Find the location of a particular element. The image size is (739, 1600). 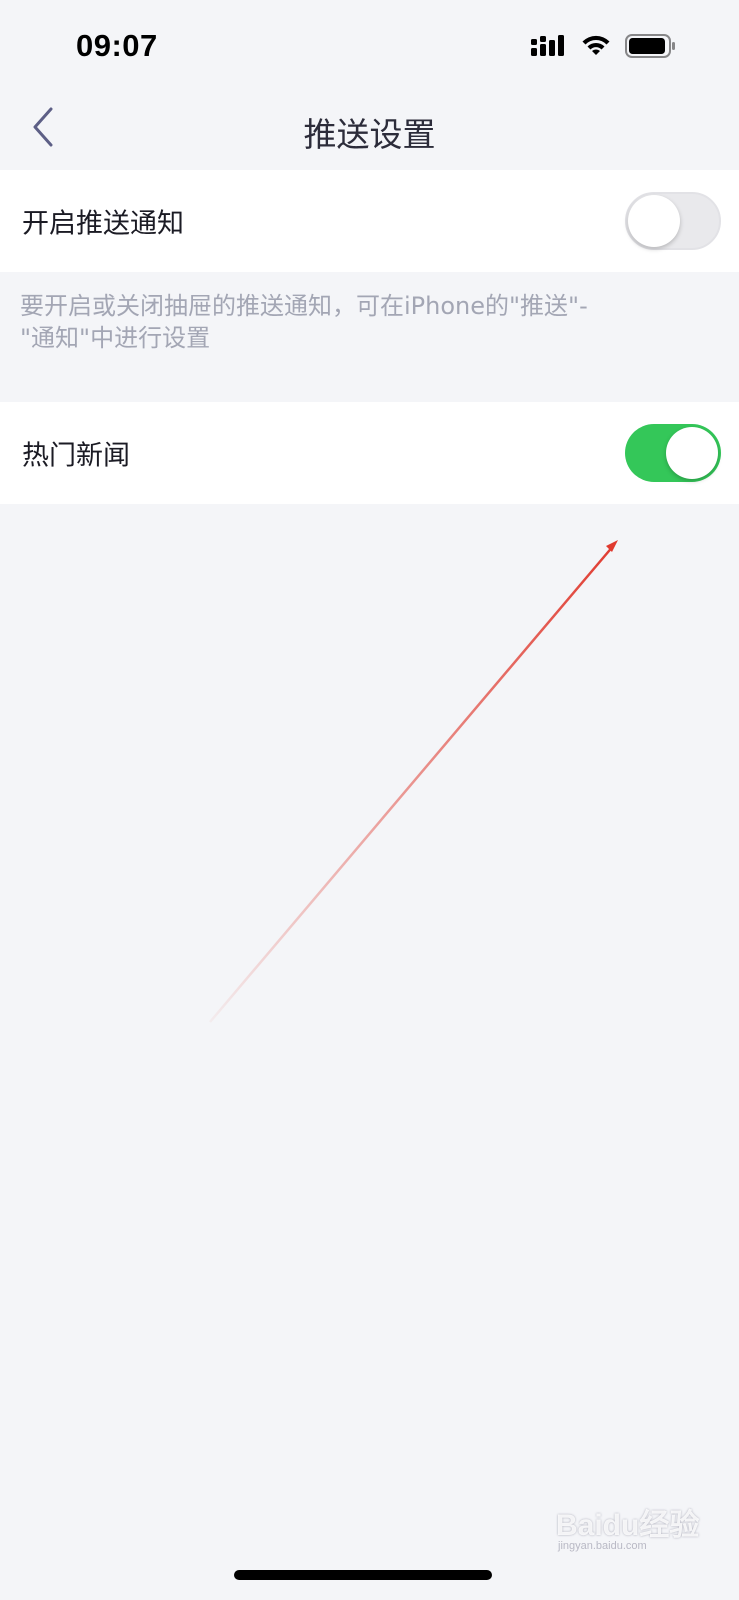

setting-label-hot-news: 热门新闻 is located at coordinates (76, 456).